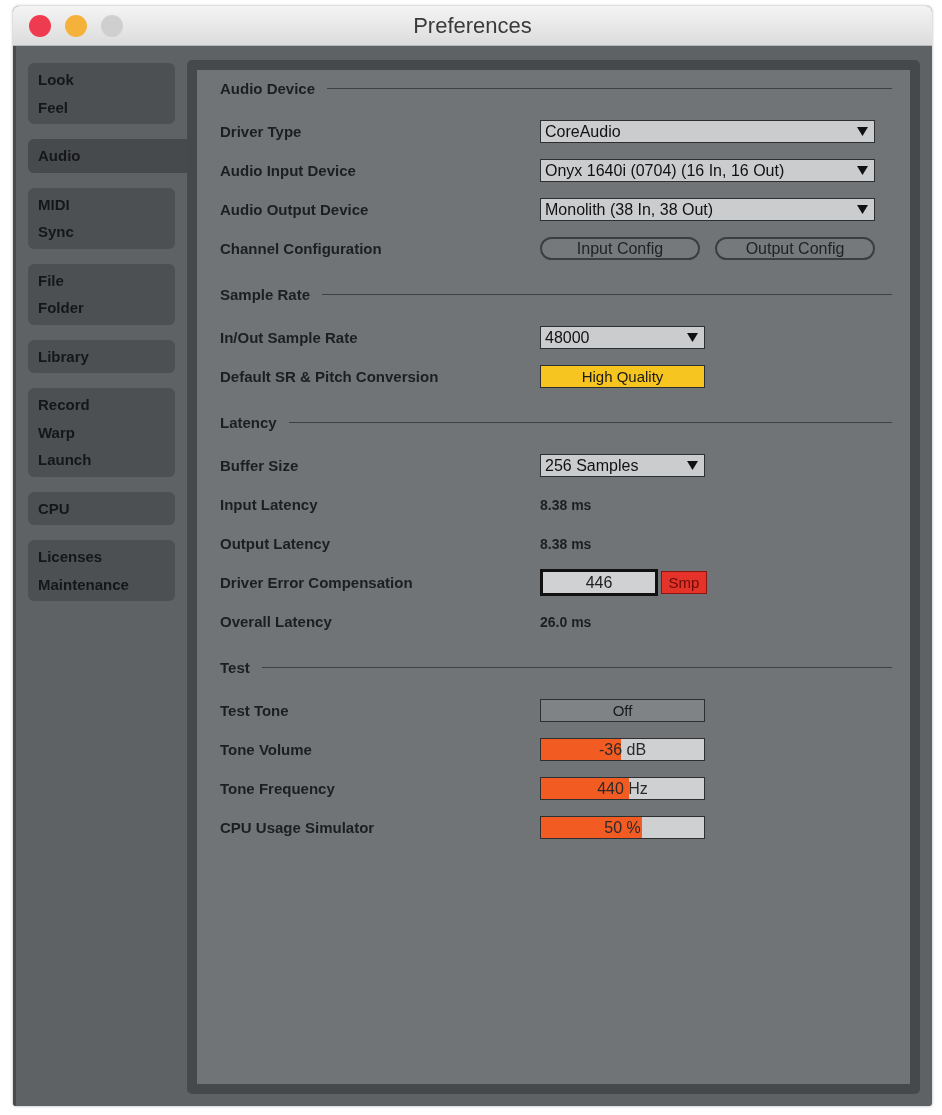 This screenshot has width=942, height=1115. What do you see at coordinates (620, 248) in the screenshot?
I see `config-button: Input Config` at bounding box center [620, 248].